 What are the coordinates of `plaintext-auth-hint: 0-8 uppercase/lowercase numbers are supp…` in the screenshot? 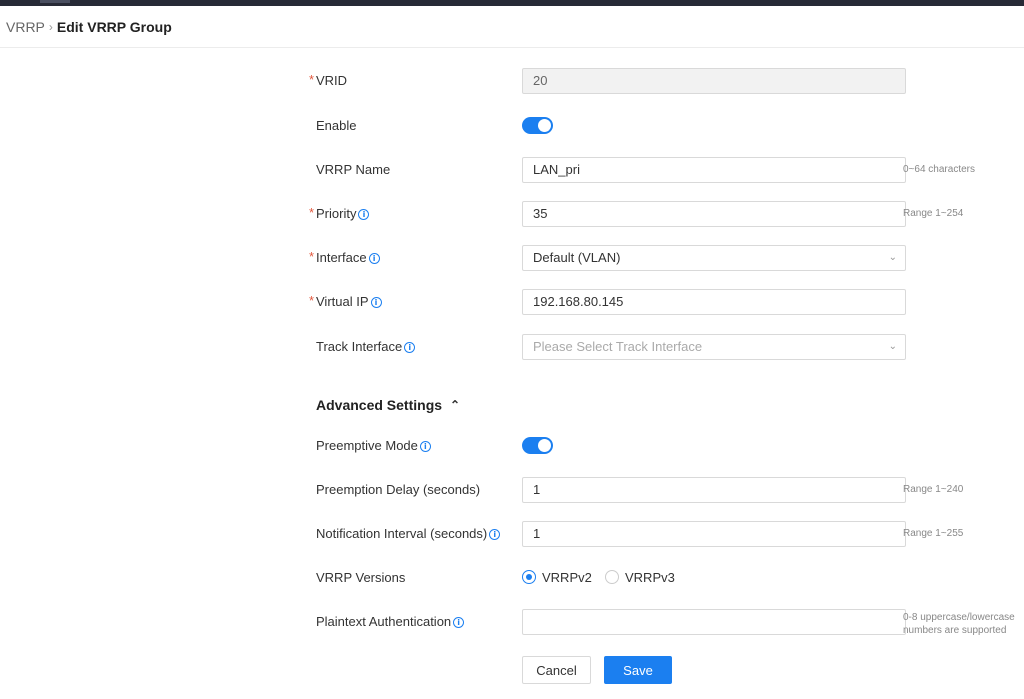 It's located at (959, 624).